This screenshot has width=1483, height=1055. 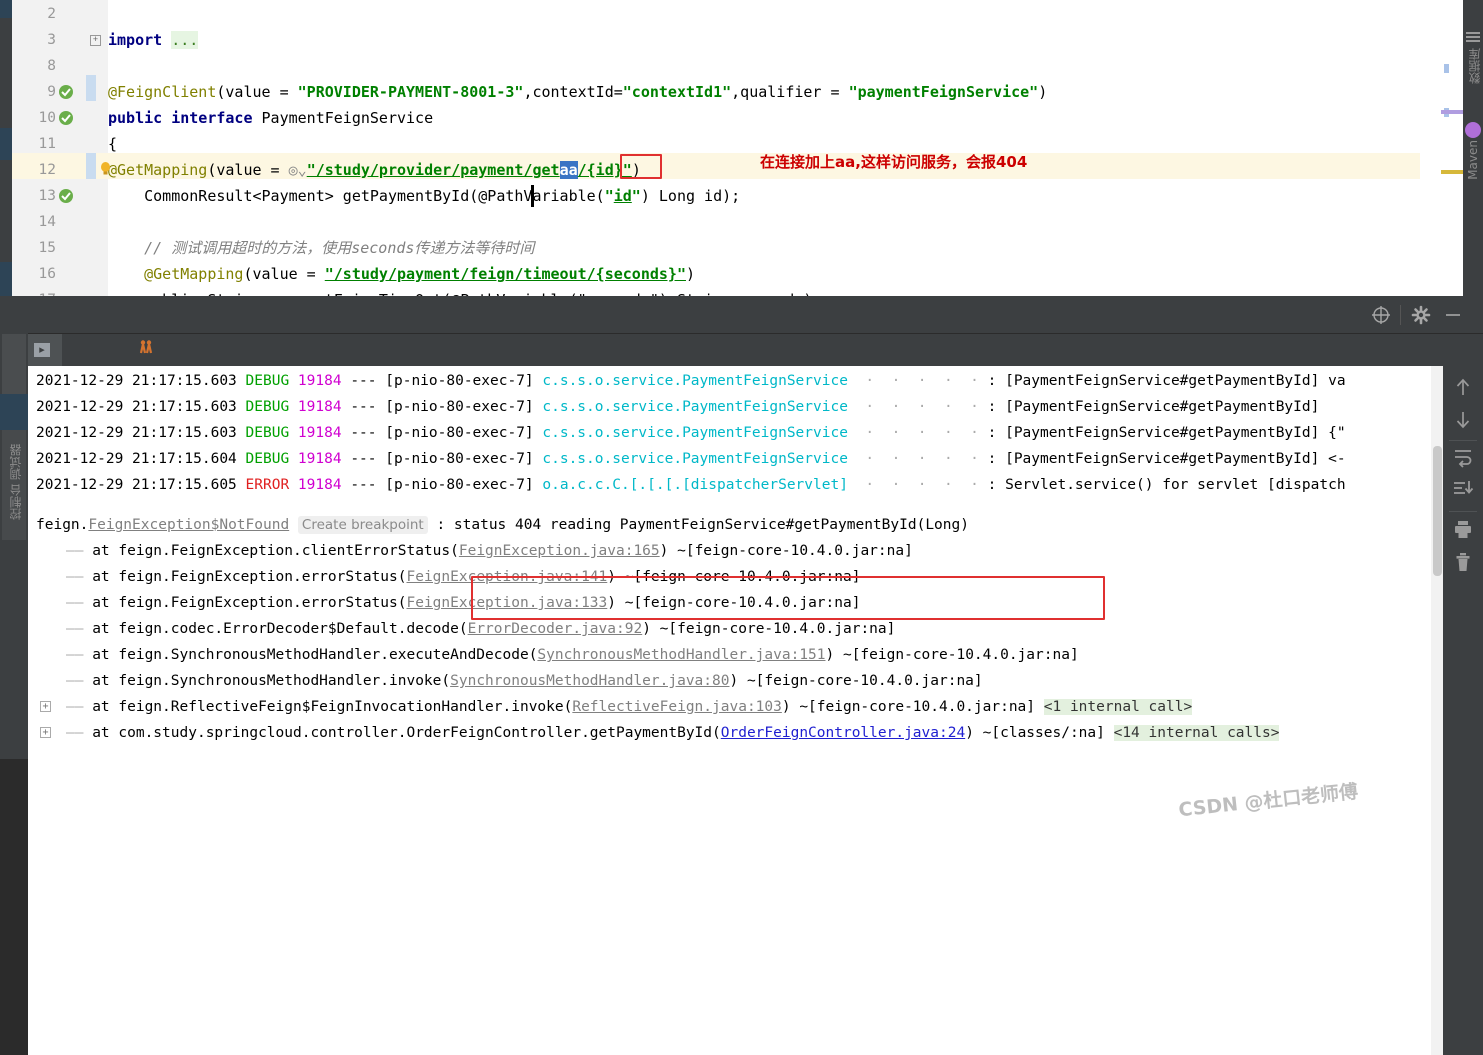 I want to click on editor-left-strip, so click(x=6, y=148).